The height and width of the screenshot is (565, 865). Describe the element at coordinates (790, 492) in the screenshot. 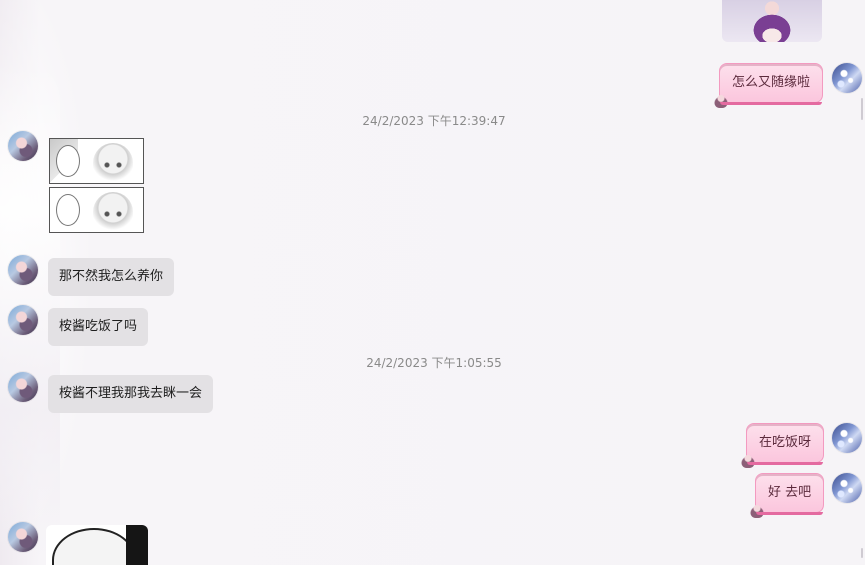

I see `message-text: 好 去吧` at that location.